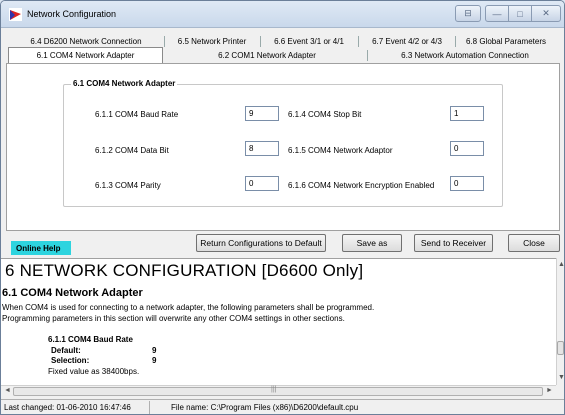 The width and height of the screenshot is (565, 415). I want to click on help-heading: 6 NETWORK CONFIGURATION [D6600 Only], so click(184, 270).